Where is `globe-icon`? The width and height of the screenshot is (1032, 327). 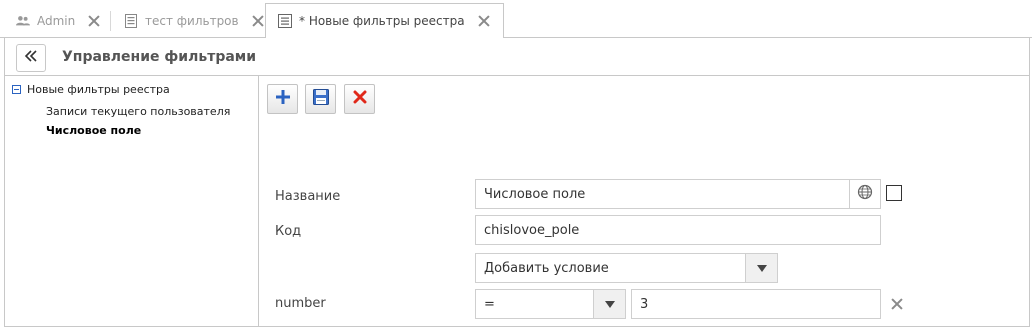 globe-icon is located at coordinates (865, 194).